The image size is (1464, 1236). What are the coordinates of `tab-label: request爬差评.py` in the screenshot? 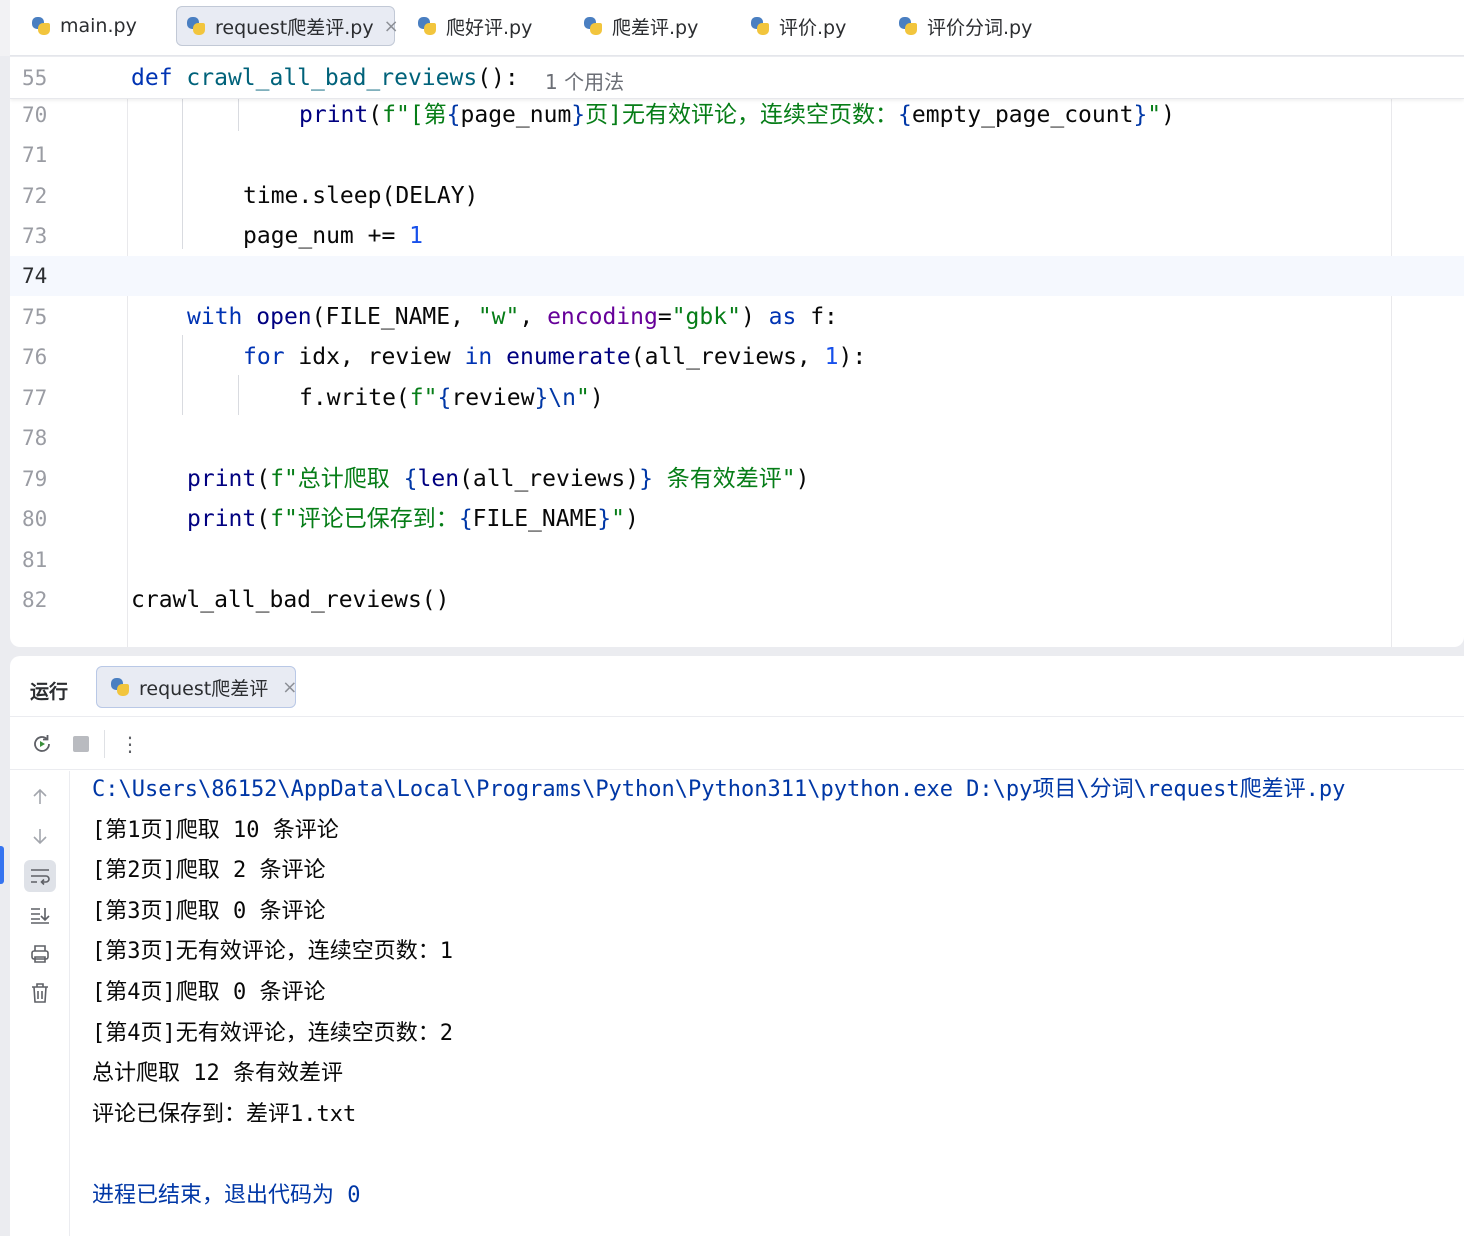 It's located at (294, 27).